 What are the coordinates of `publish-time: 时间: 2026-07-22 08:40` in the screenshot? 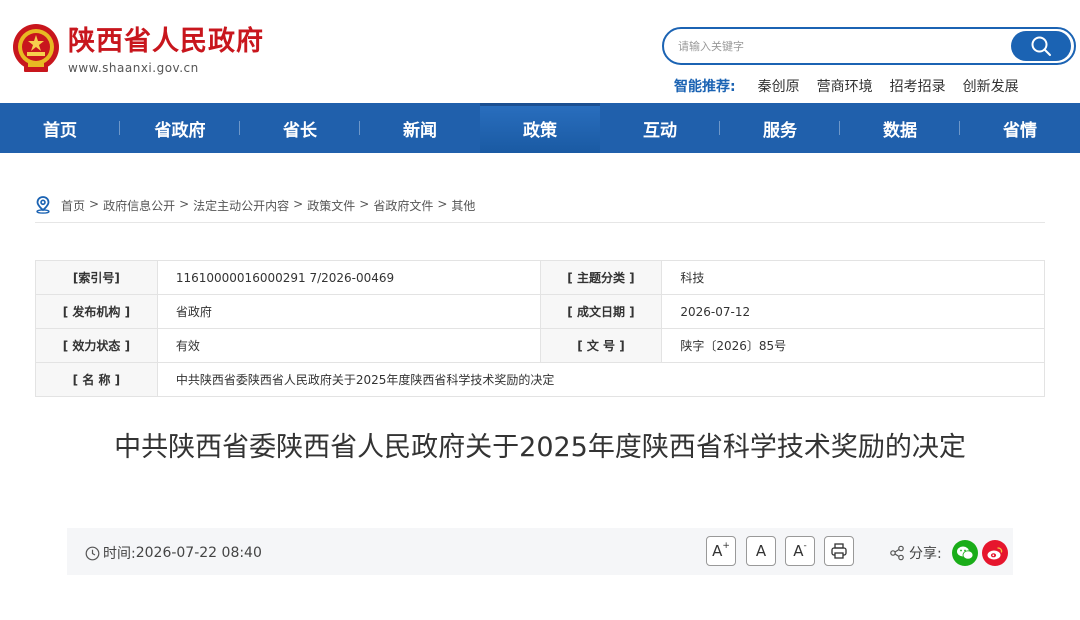 It's located at (173, 553).